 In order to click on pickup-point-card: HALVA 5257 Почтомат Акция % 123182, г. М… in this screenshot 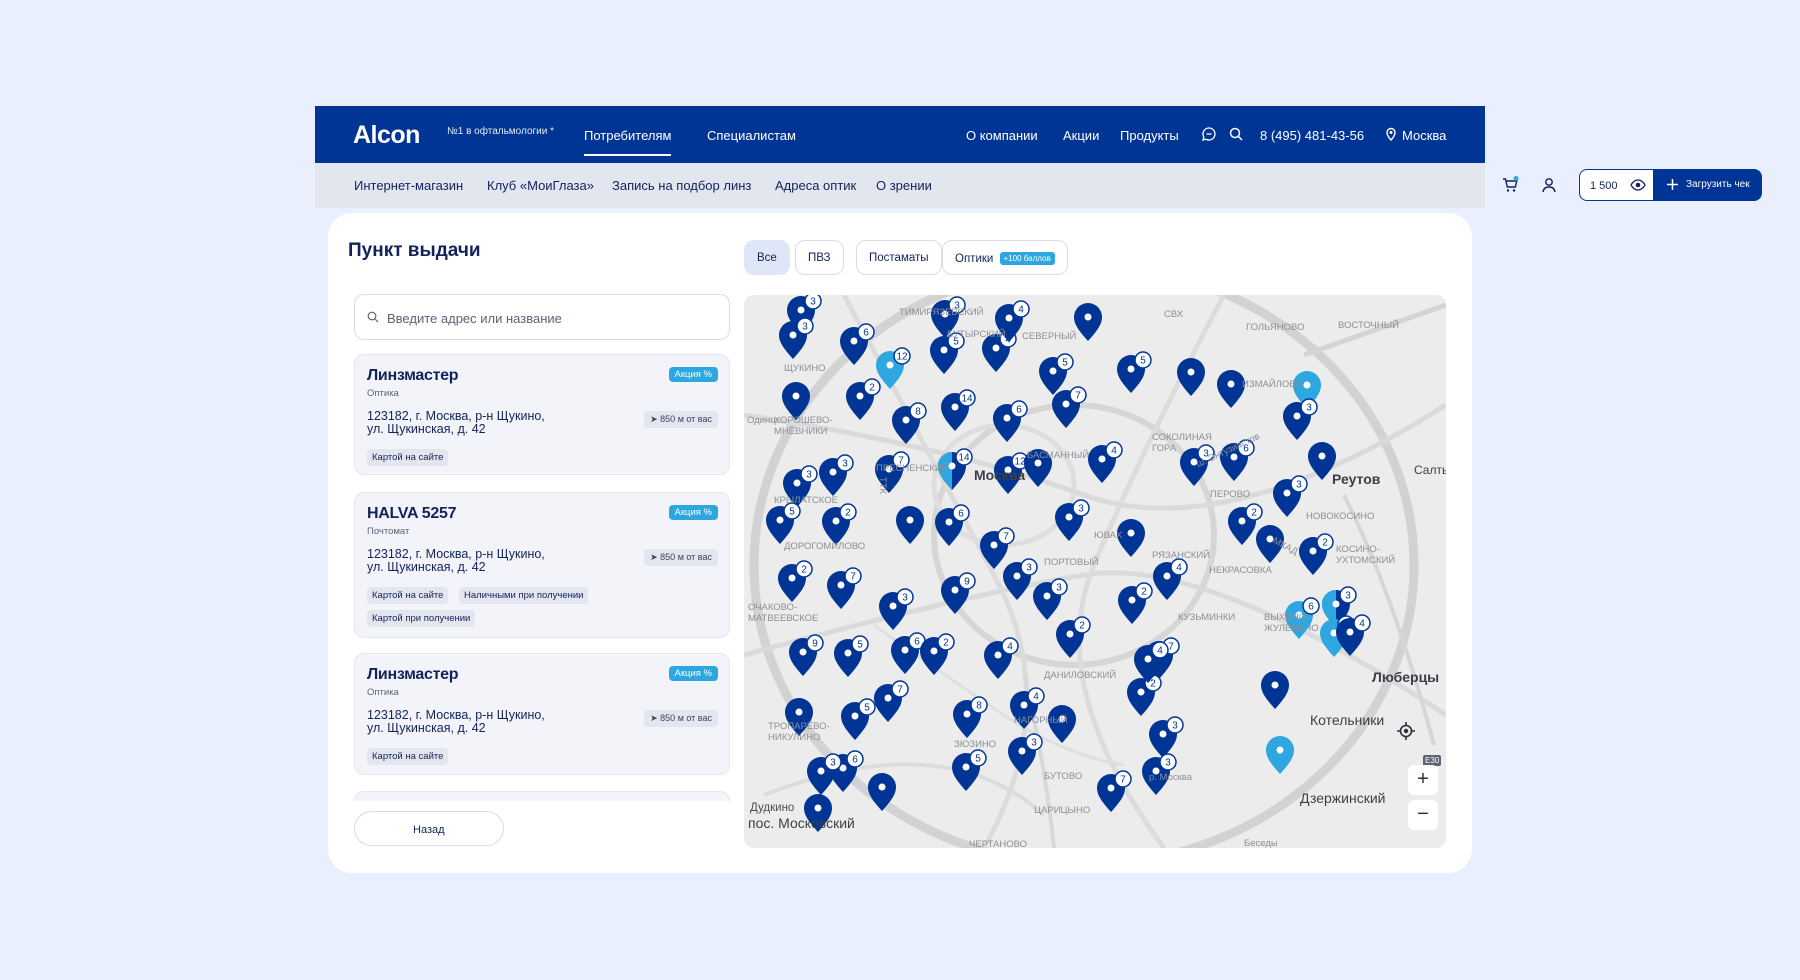, I will do `click(542, 565)`.